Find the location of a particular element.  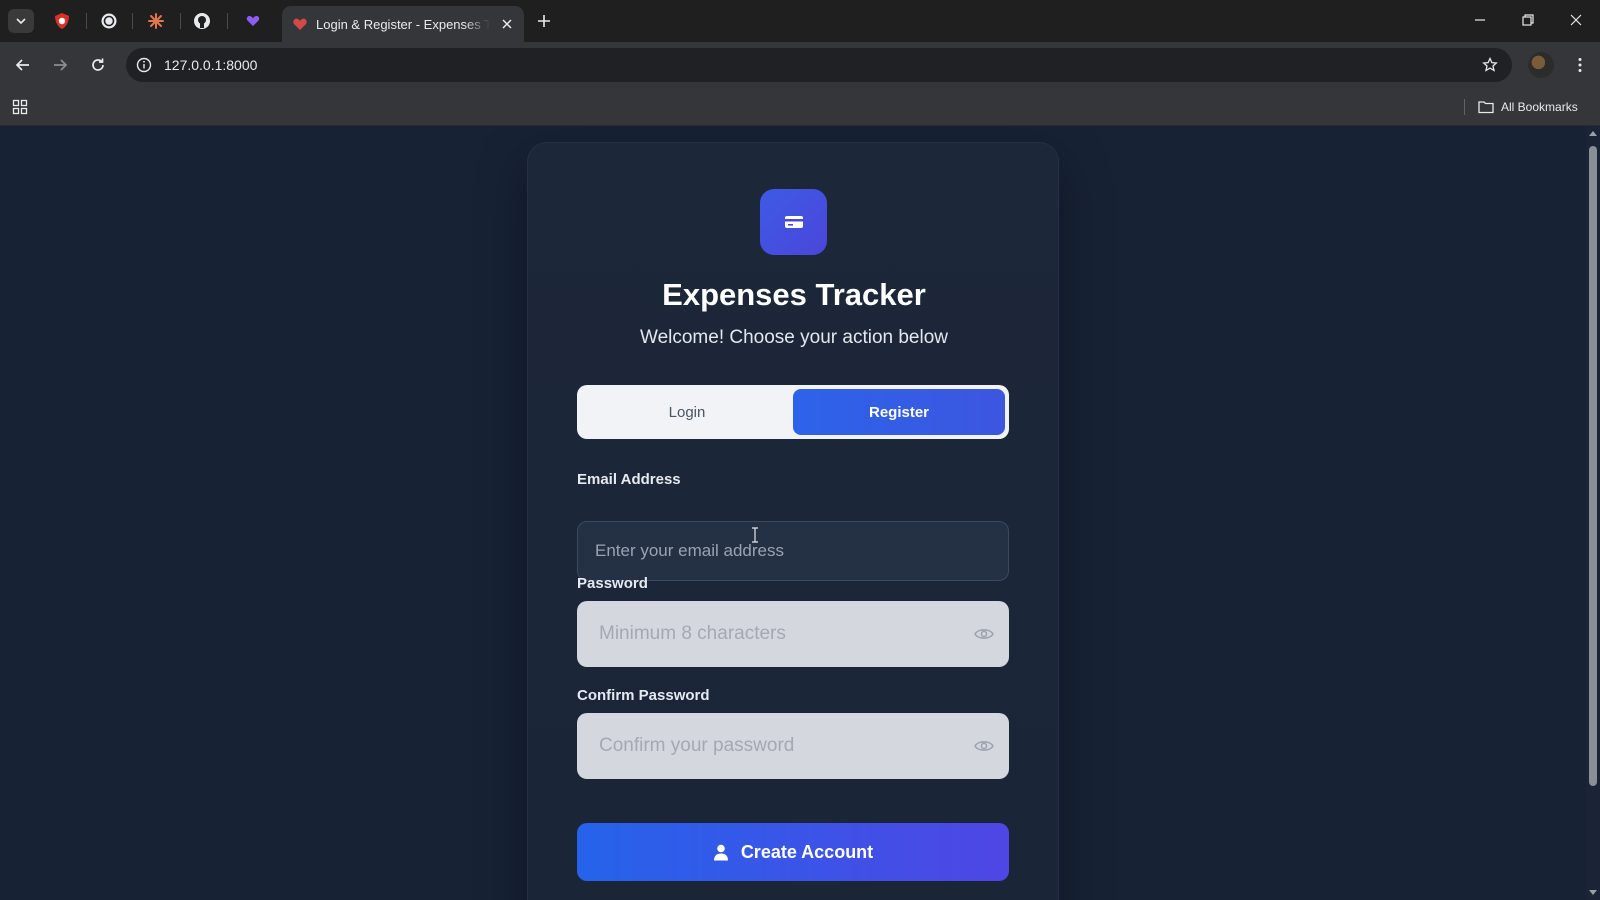

welcome-subtitle: Welcome! Choose your action below is located at coordinates (794, 337).